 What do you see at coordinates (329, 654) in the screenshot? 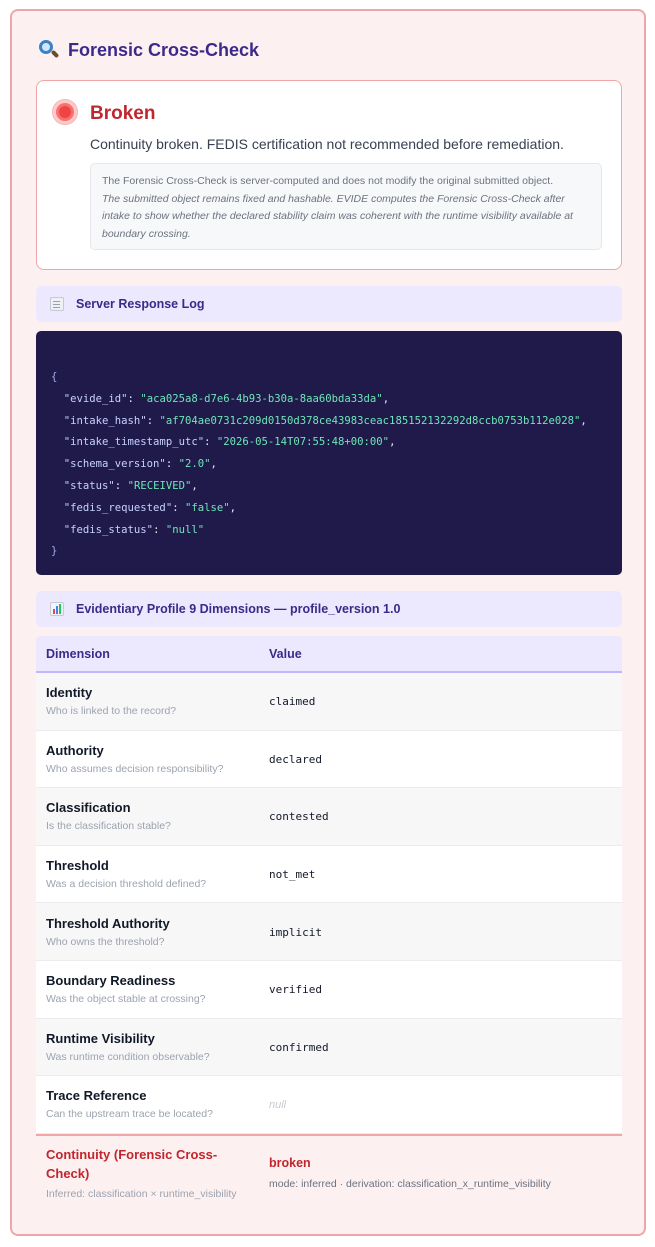
I see `table-header: Dimension Value` at bounding box center [329, 654].